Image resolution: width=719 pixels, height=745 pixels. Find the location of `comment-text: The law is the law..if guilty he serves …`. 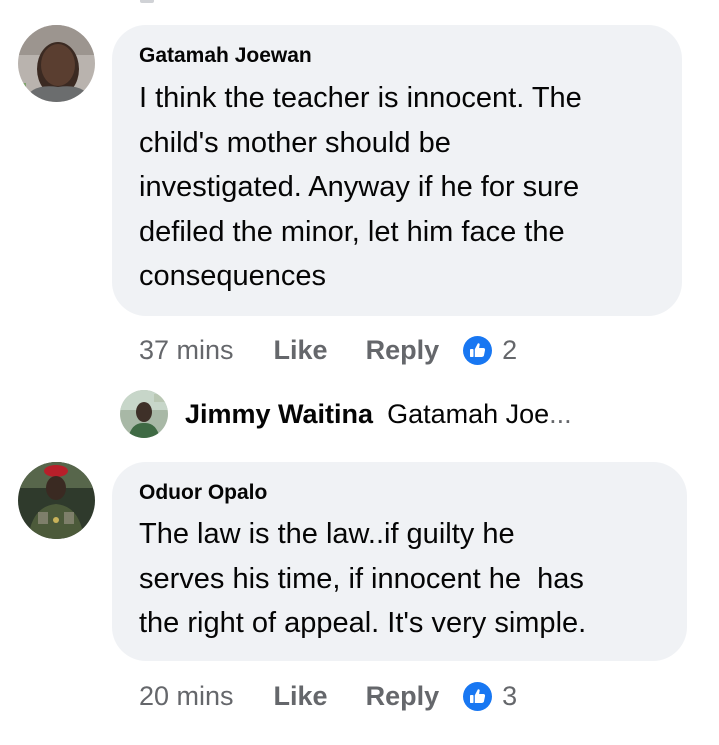

comment-text: The law is the law..if guilty he serves … is located at coordinates (362, 579).